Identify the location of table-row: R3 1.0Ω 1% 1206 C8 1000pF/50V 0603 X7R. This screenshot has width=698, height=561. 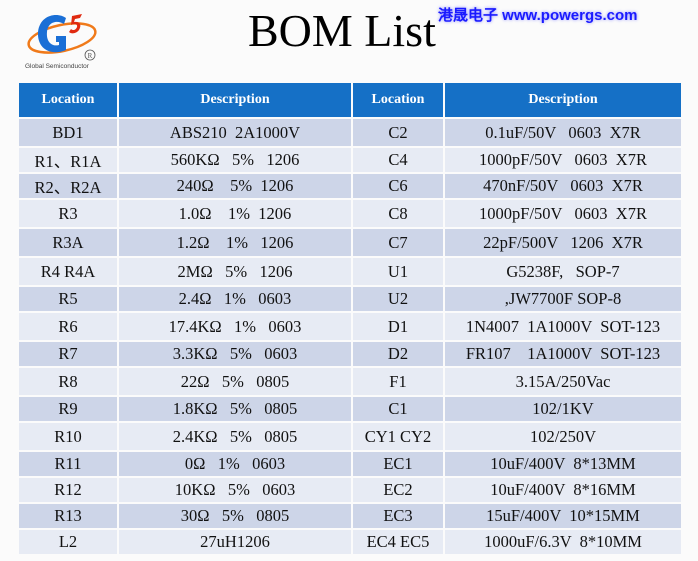
(350, 213).